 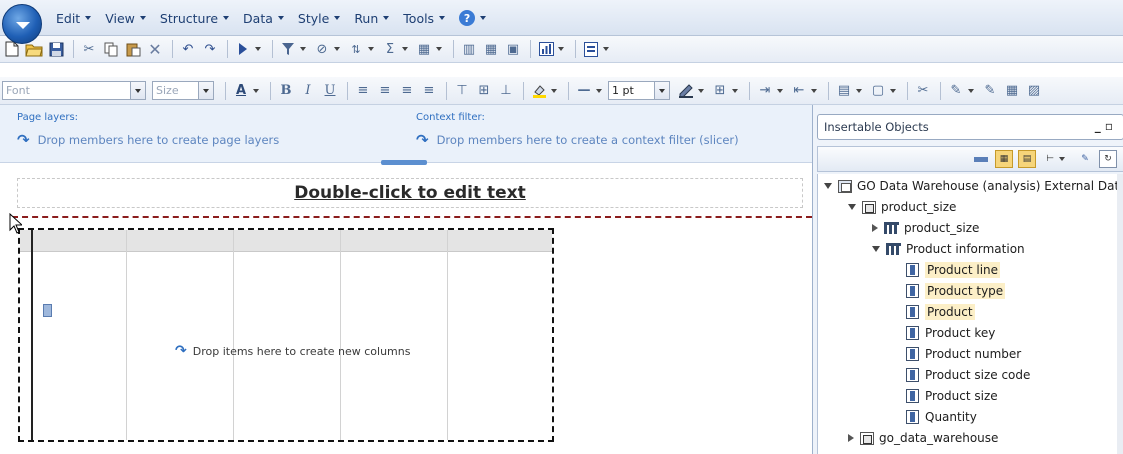 What do you see at coordinates (473, 18) in the screenshot?
I see `menu-help: ?` at bounding box center [473, 18].